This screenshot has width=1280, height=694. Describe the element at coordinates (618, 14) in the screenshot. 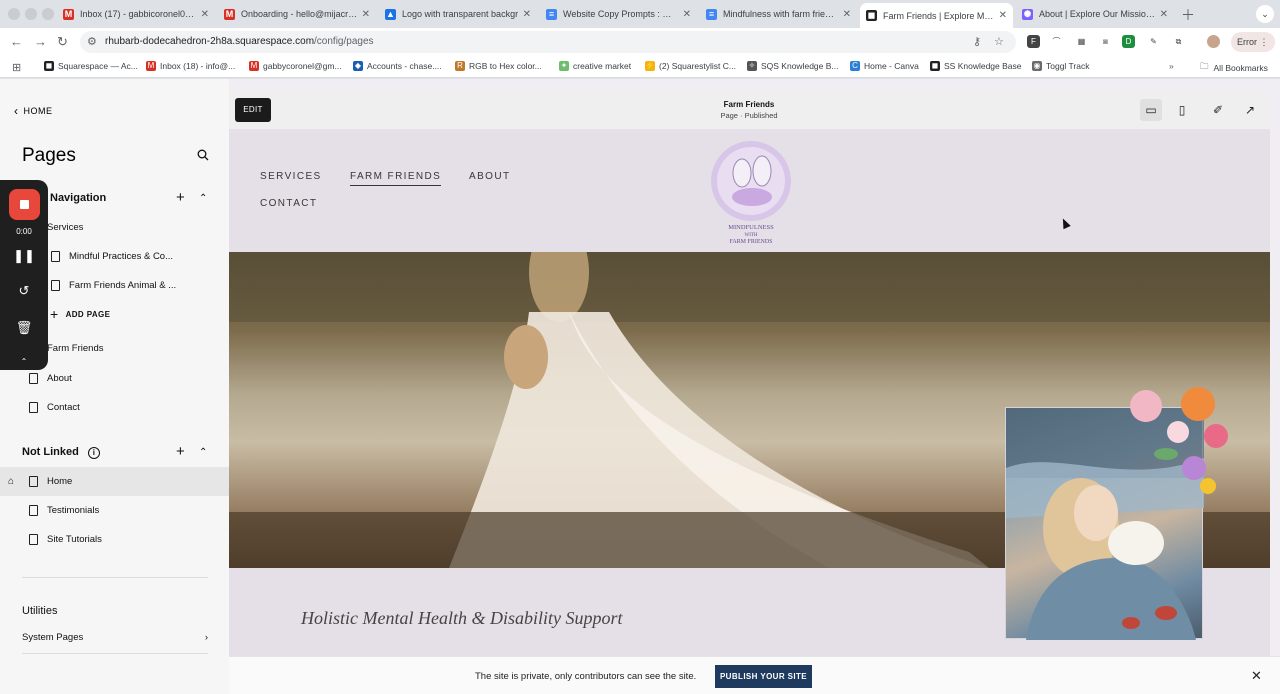

I see `browser-tab: ≡ Website Copy Prompts : mind ✕` at that location.